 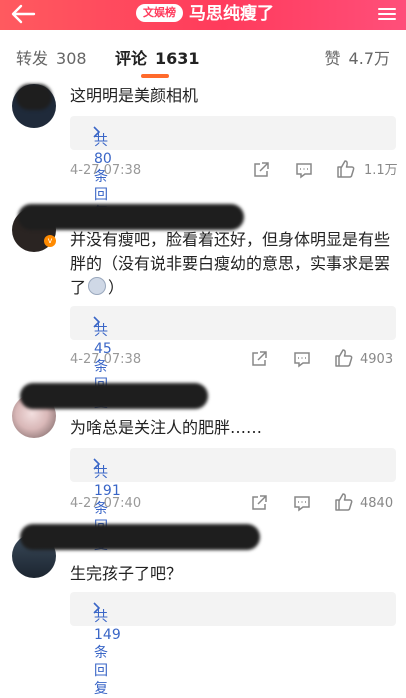 I want to click on top-bar: 文娱榜 马思纯瘦了, so click(x=203, y=15).